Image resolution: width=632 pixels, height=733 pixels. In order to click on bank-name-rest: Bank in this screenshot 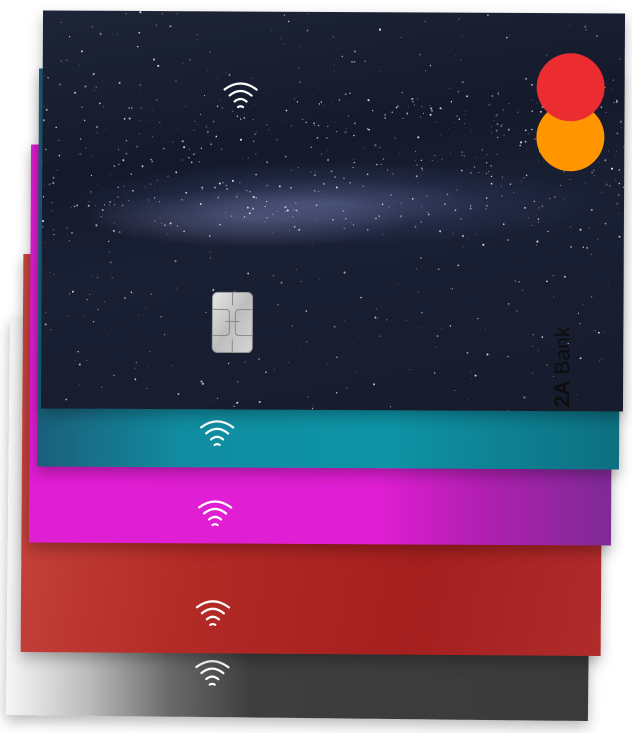, I will do `click(563, 353)`.